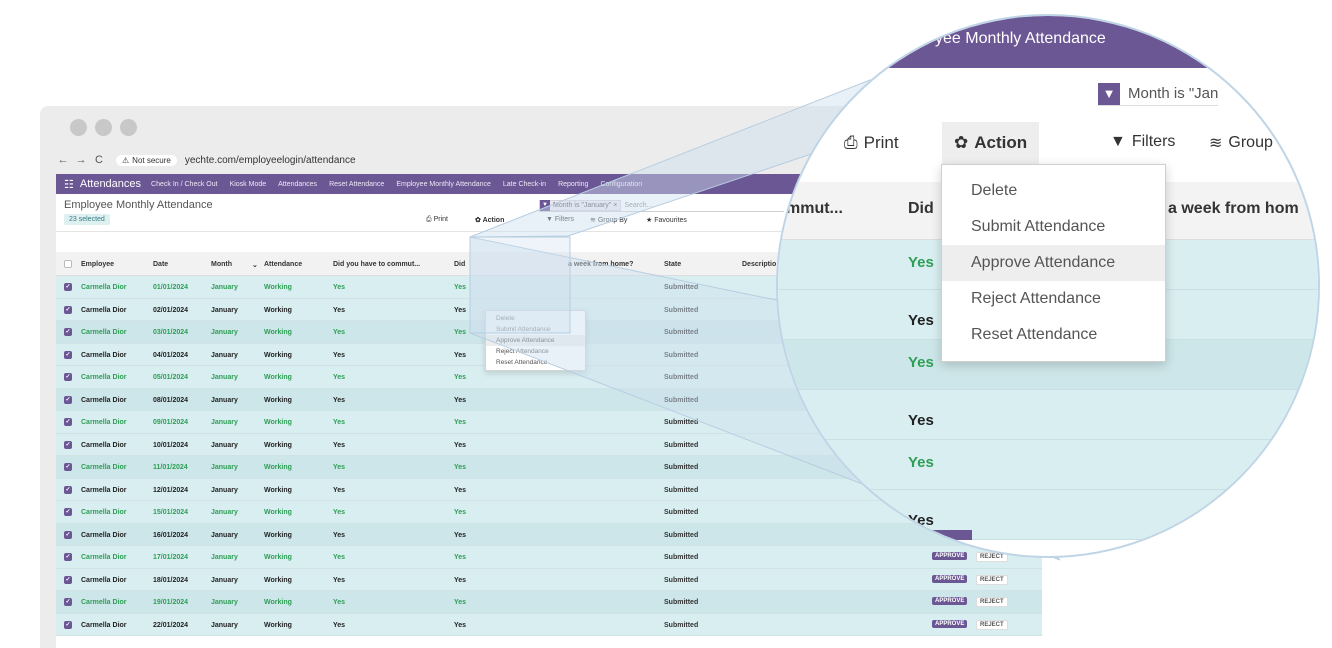 Image resolution: width=1332 pixels, height=648 pixels. I want to click on menu-reporting: Reporting, so click(573, 184).